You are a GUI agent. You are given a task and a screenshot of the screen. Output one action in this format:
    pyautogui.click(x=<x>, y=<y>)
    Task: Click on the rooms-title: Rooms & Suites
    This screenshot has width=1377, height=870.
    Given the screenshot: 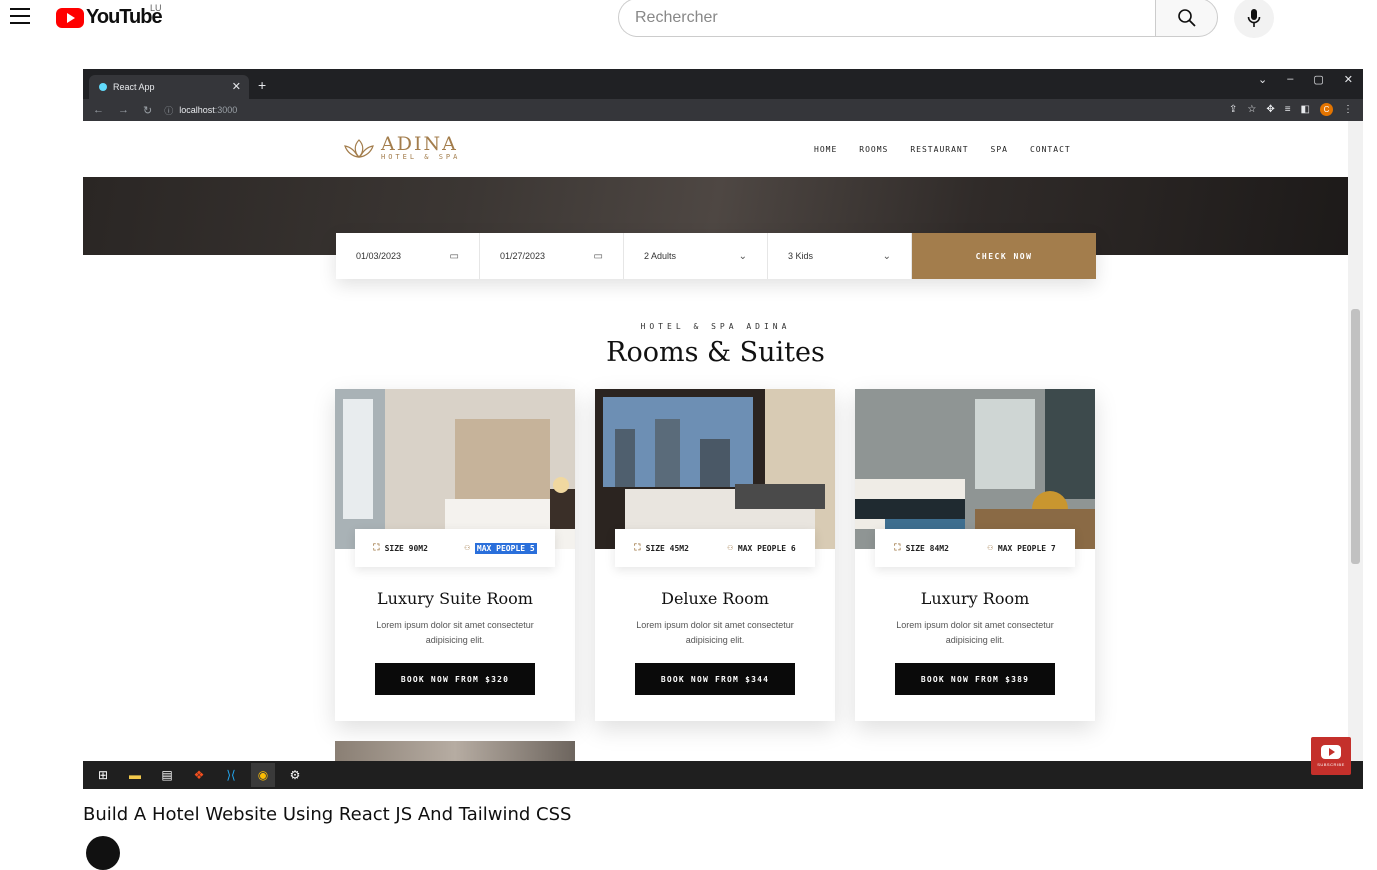 What is the action you would take?
    pyautogui.click(x=715, y=352)
    